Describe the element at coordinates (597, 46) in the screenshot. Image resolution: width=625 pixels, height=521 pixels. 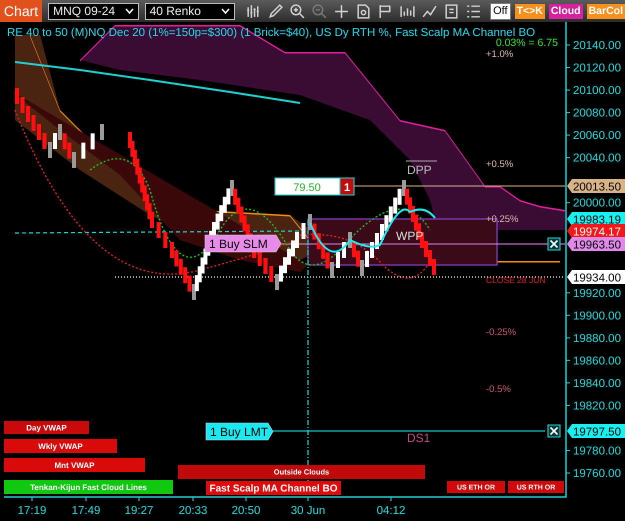
I see `price-axis-label: 20140.00` at that location.